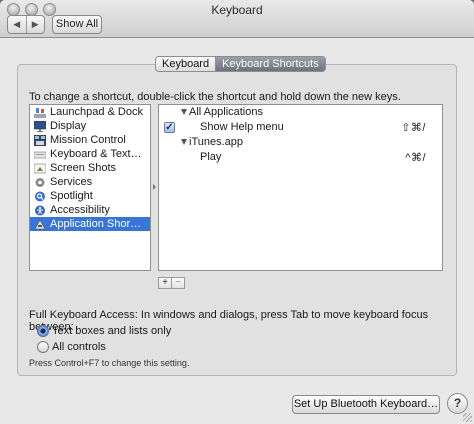  I want to click on resize-grip-icon, so click(467, 417).